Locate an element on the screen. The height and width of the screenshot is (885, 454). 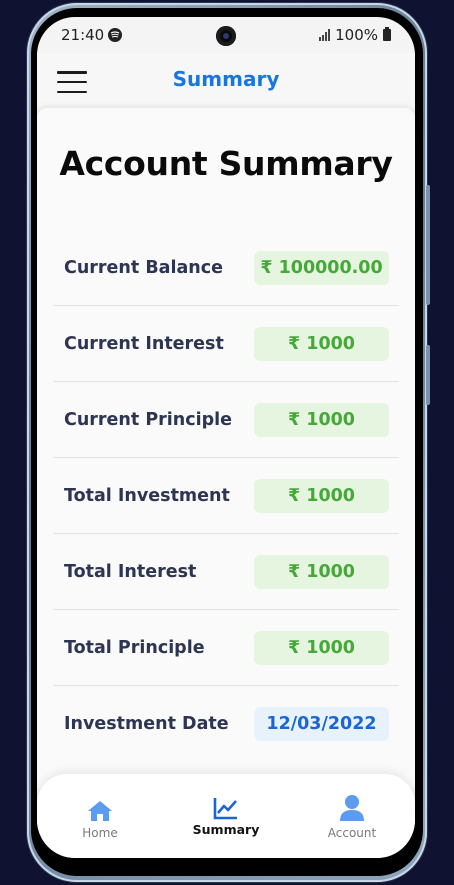
account-summary-heading: Account Summary is located at coordinates (226, 163).